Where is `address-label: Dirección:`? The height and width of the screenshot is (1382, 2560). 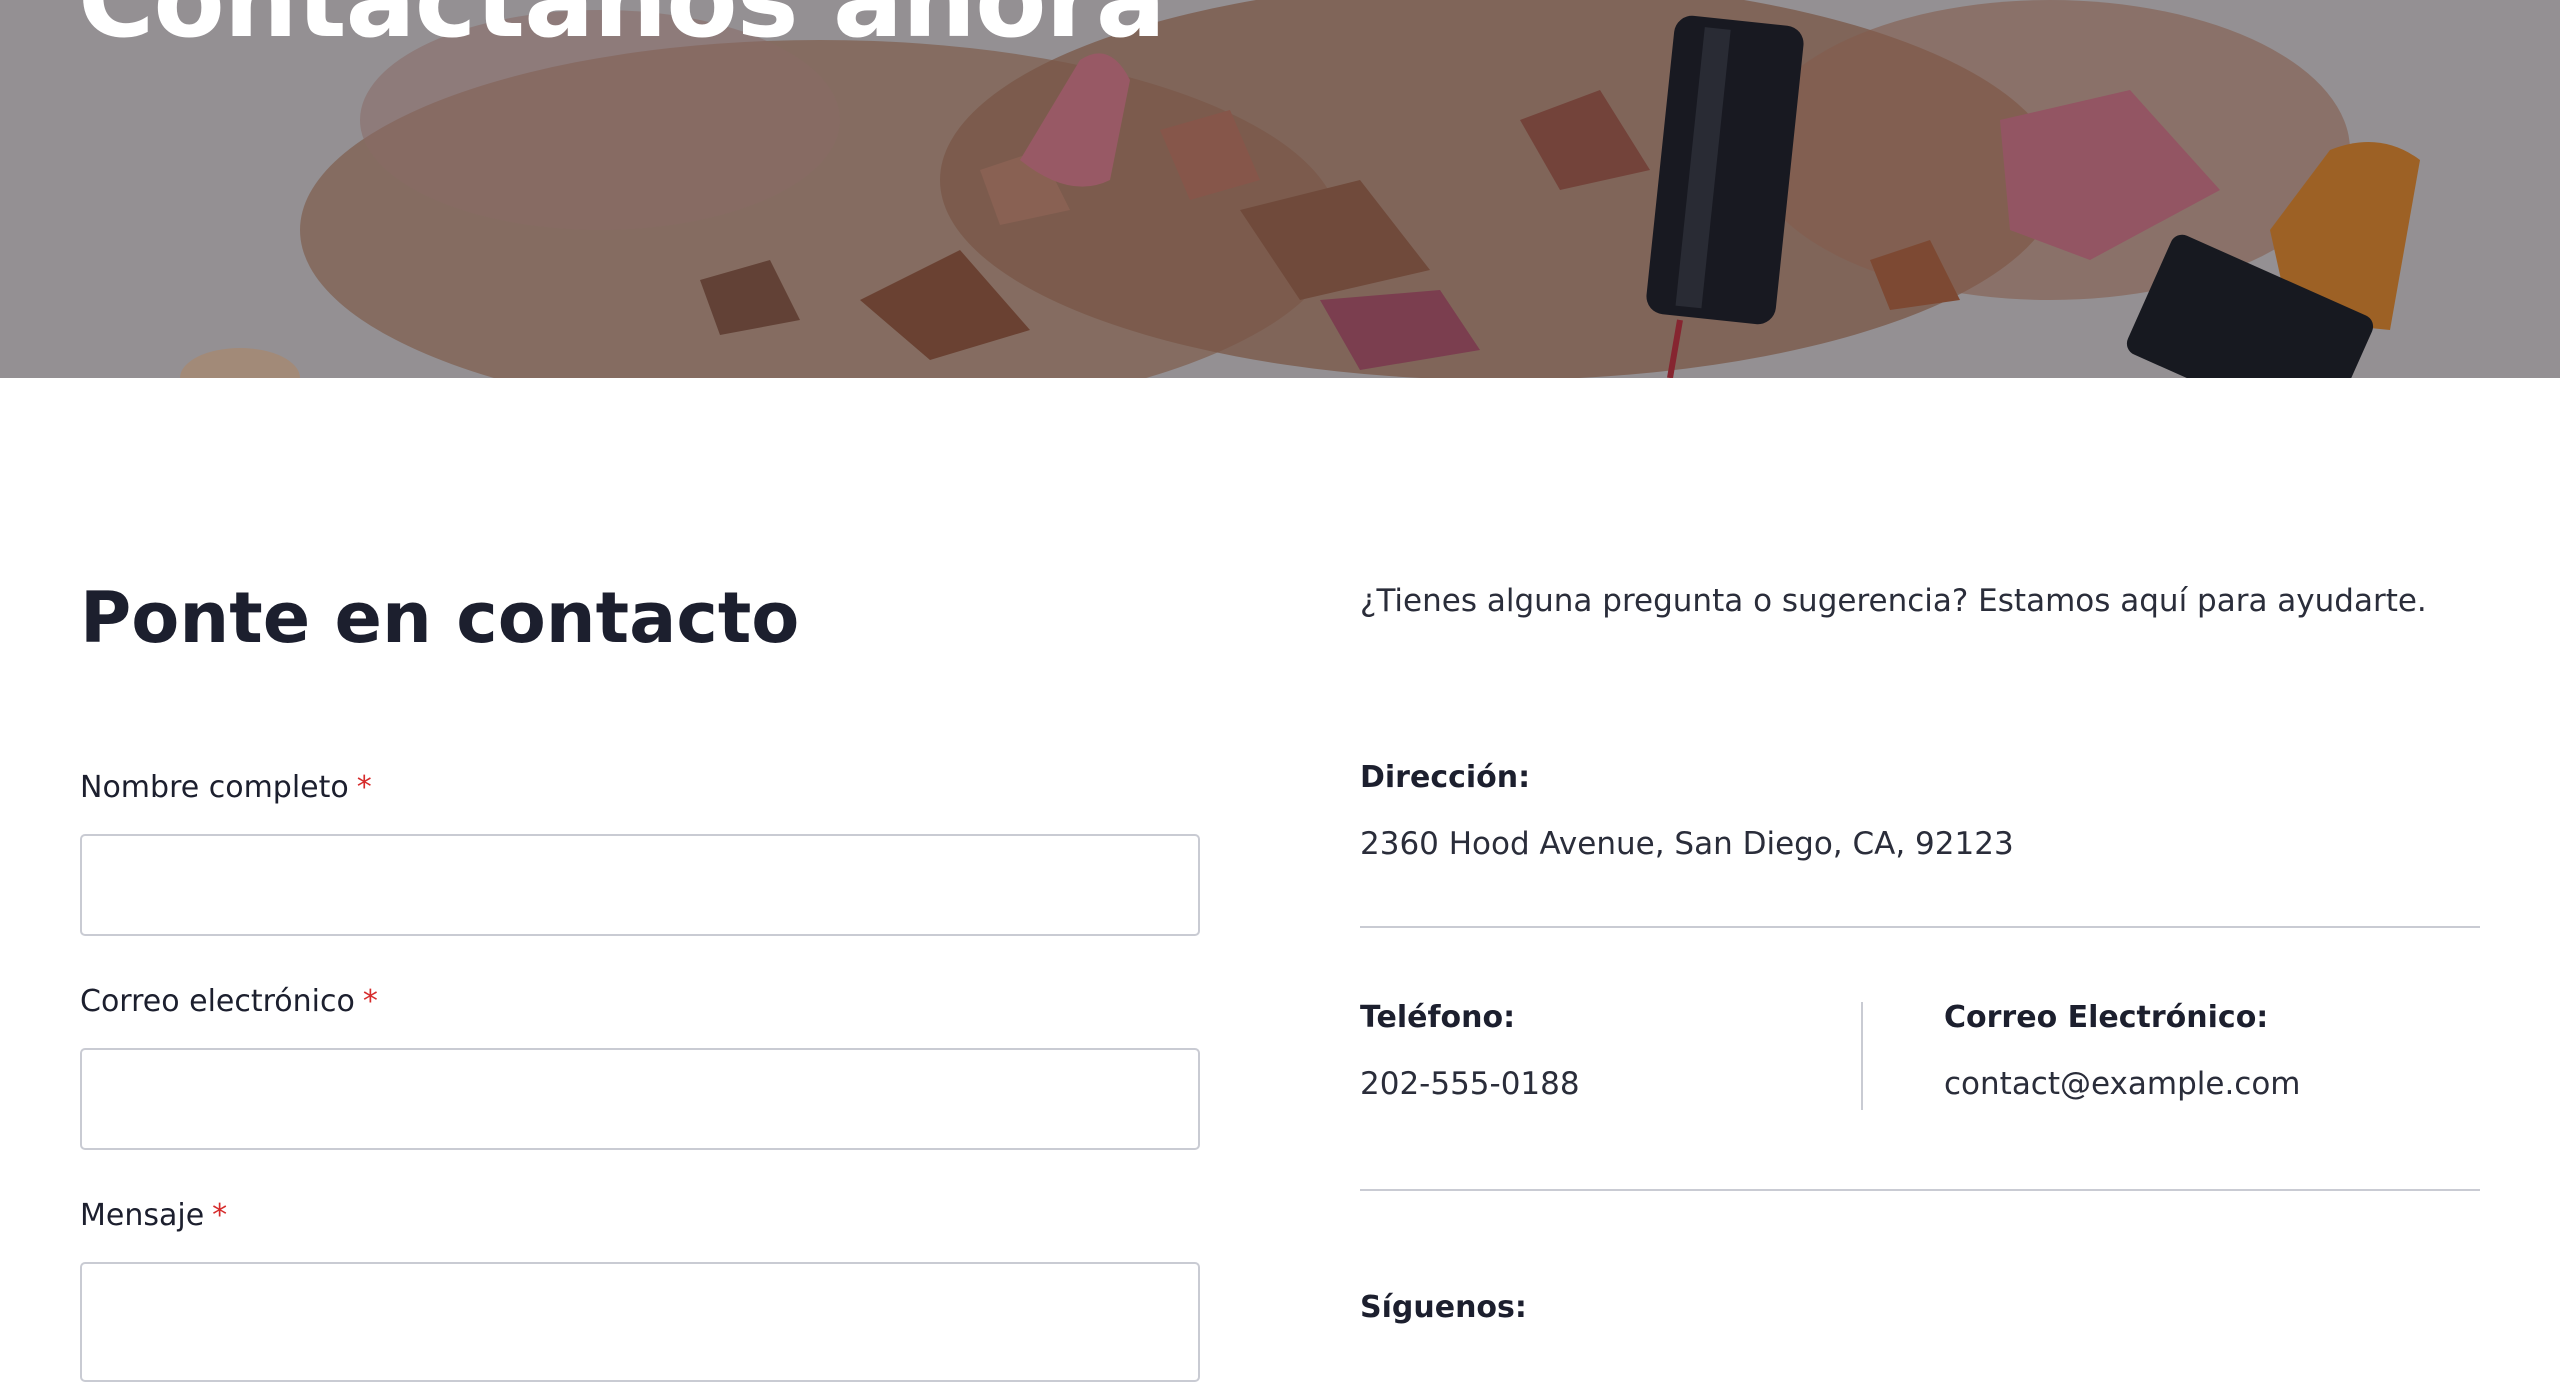 address-label: Dirección: is located at coordinates (1445, 777).